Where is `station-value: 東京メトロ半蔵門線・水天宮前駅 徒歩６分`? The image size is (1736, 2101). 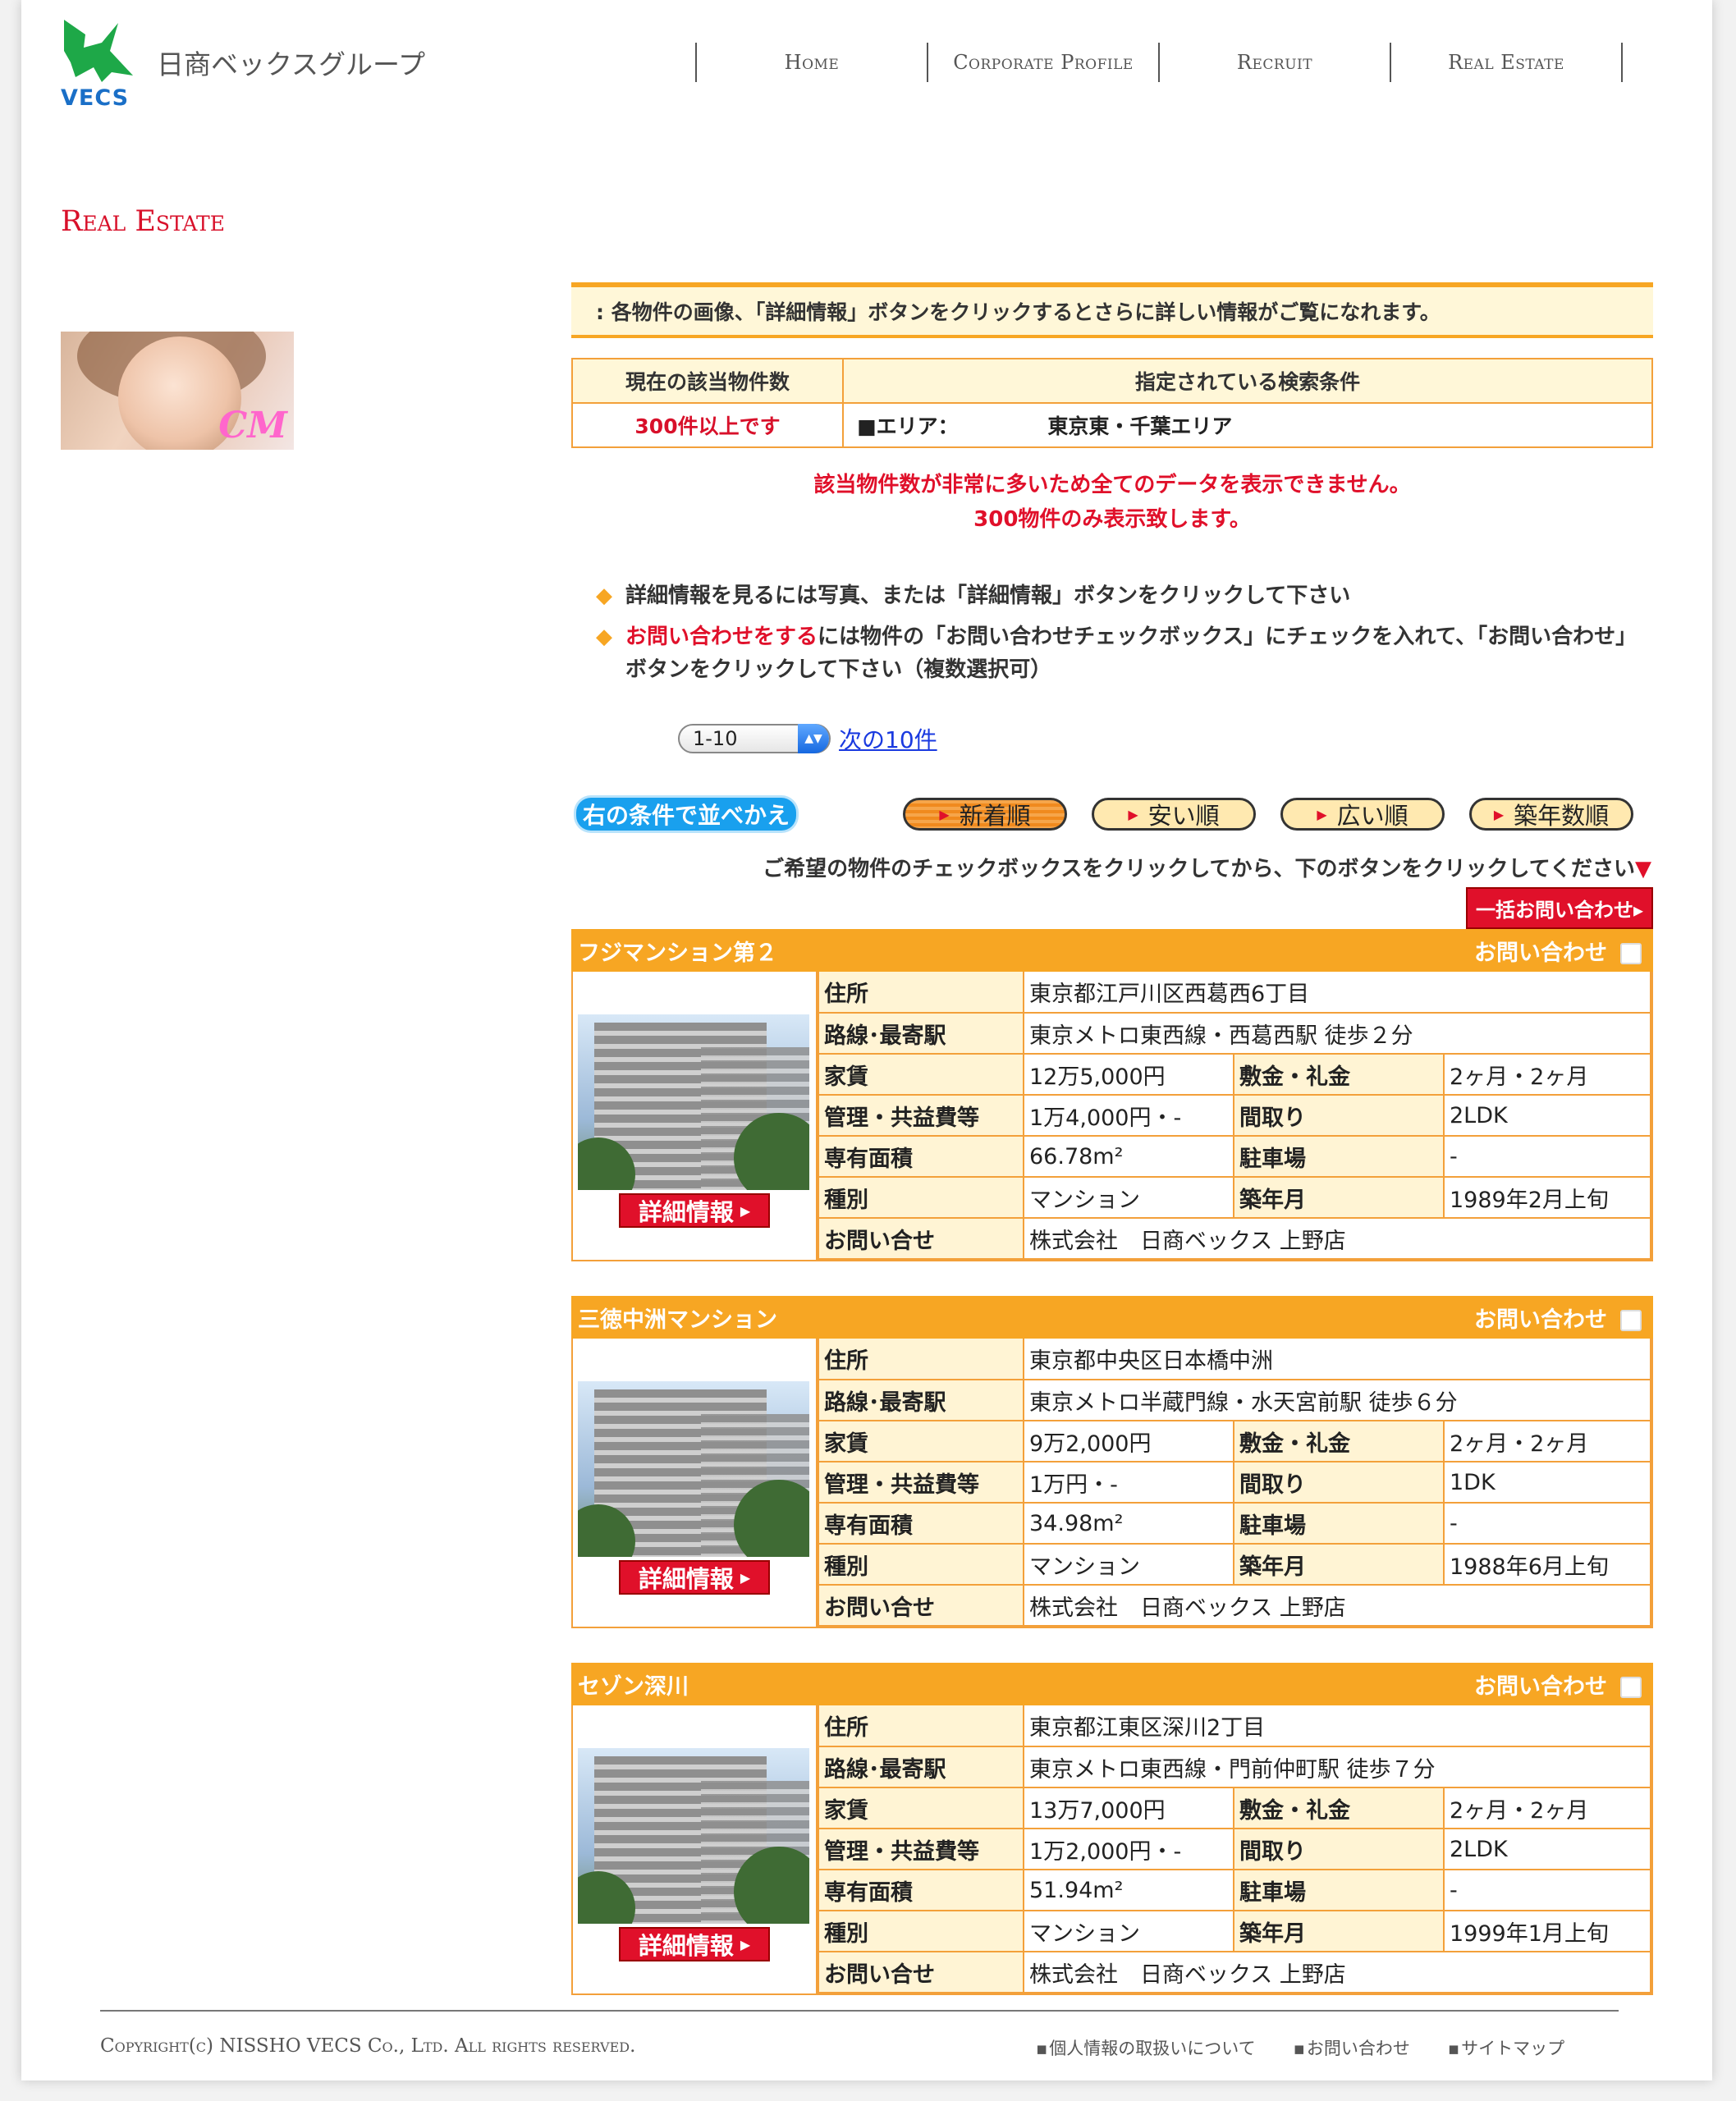 station-value: 東京メトロ半蔵門線・水天宮前駅 徒歩６分 is located at coordinates (1337, 1400).